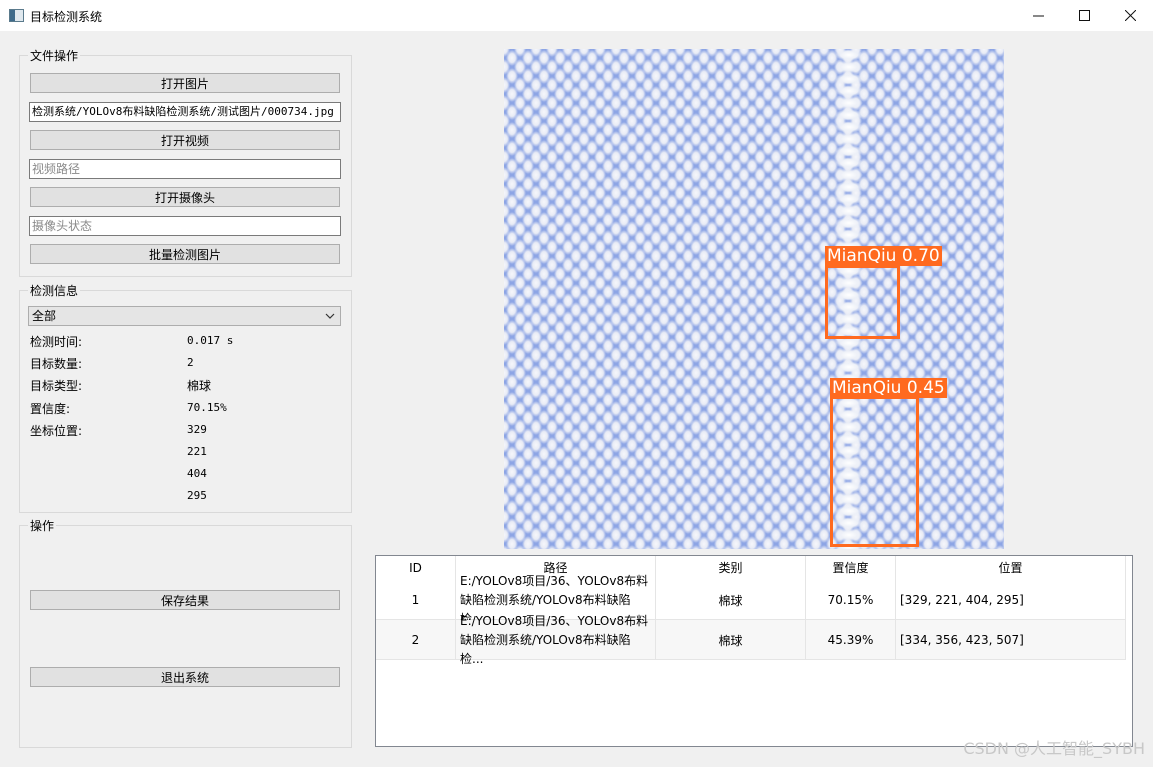 The image size is (1153, 767). I want to click on close-icon, so click(1130, 15).